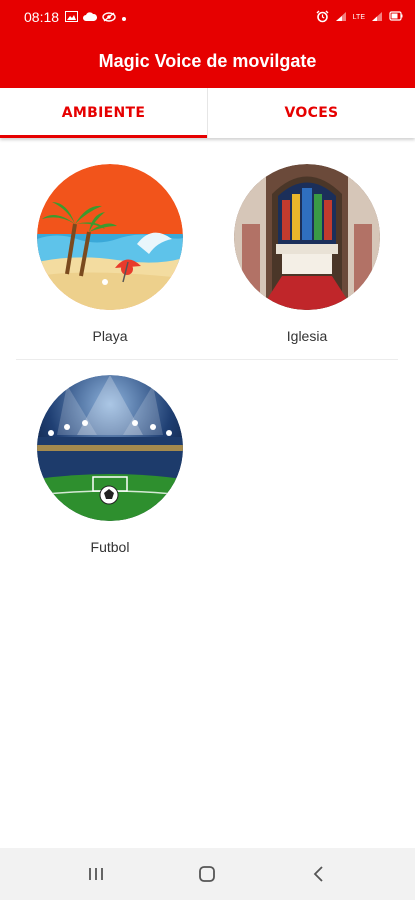 The width and height of the screenshot is (415, 900). Describe the element at coordinates (110, 547) in the screenshot. I see `ambient-label-futbol: Futbol` at that location.